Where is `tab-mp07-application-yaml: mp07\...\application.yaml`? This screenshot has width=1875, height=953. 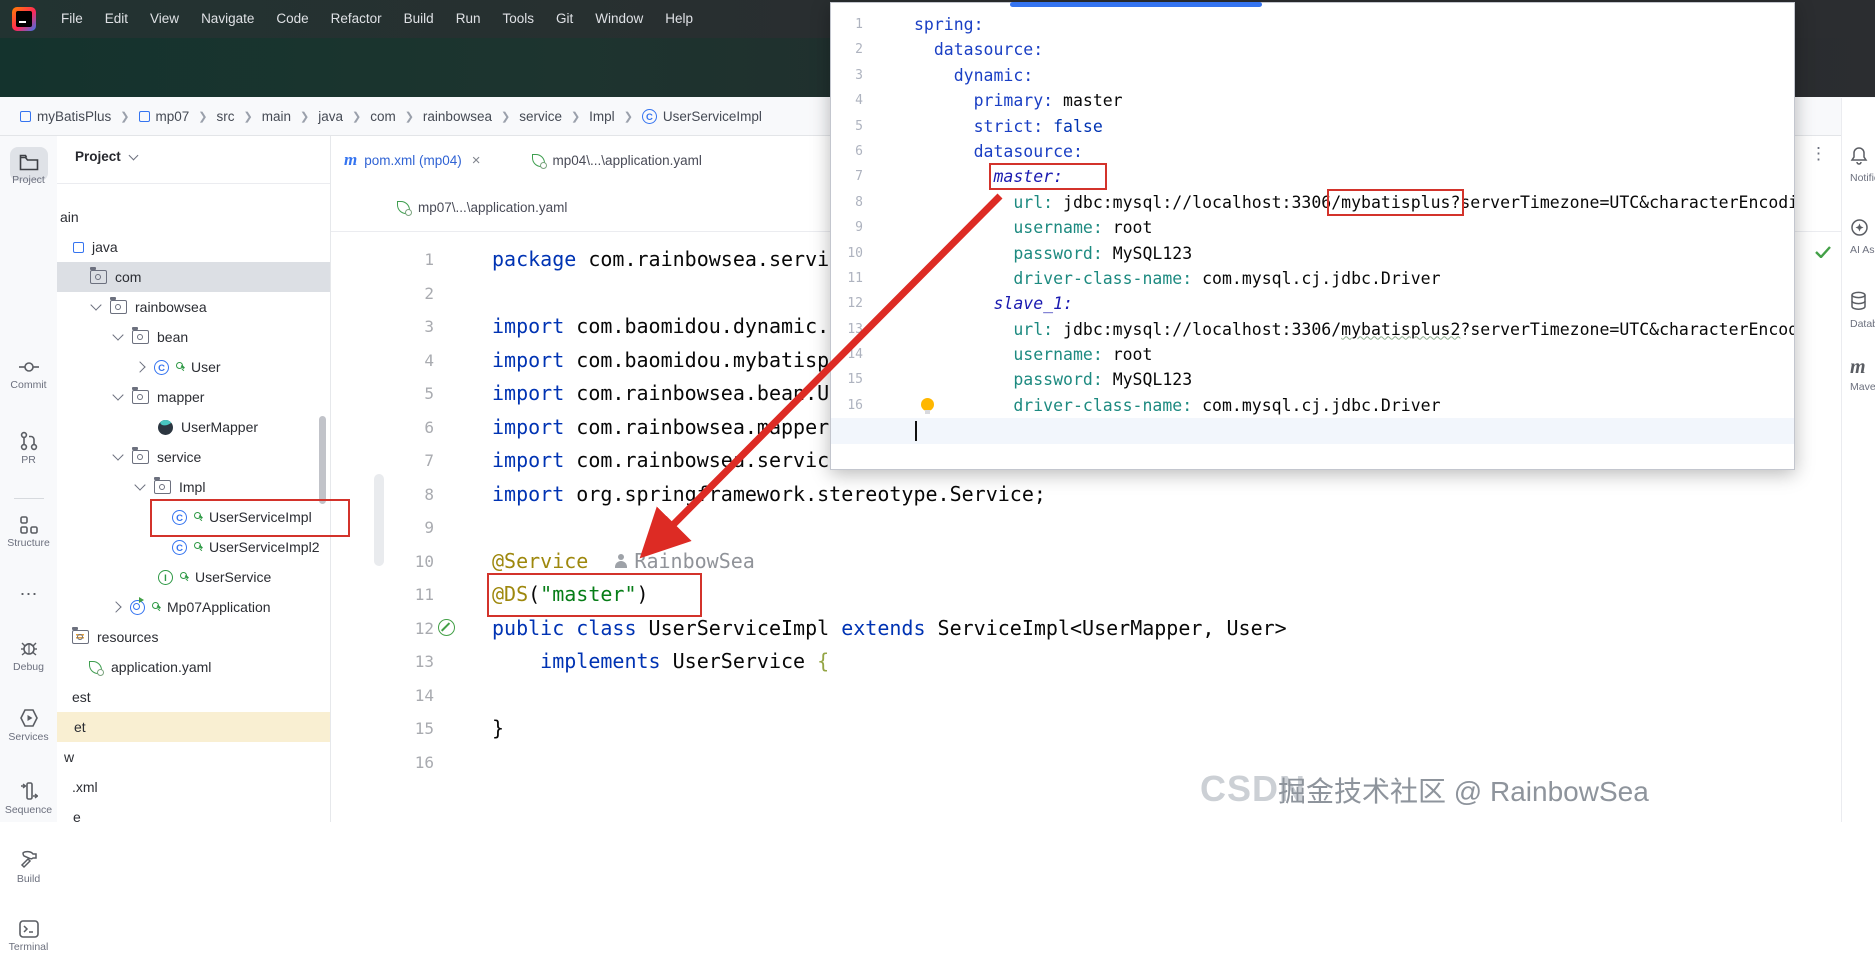 tab-mp07-application-yaml: mp07\...\application.yaml is located at coordinates (481, 207).